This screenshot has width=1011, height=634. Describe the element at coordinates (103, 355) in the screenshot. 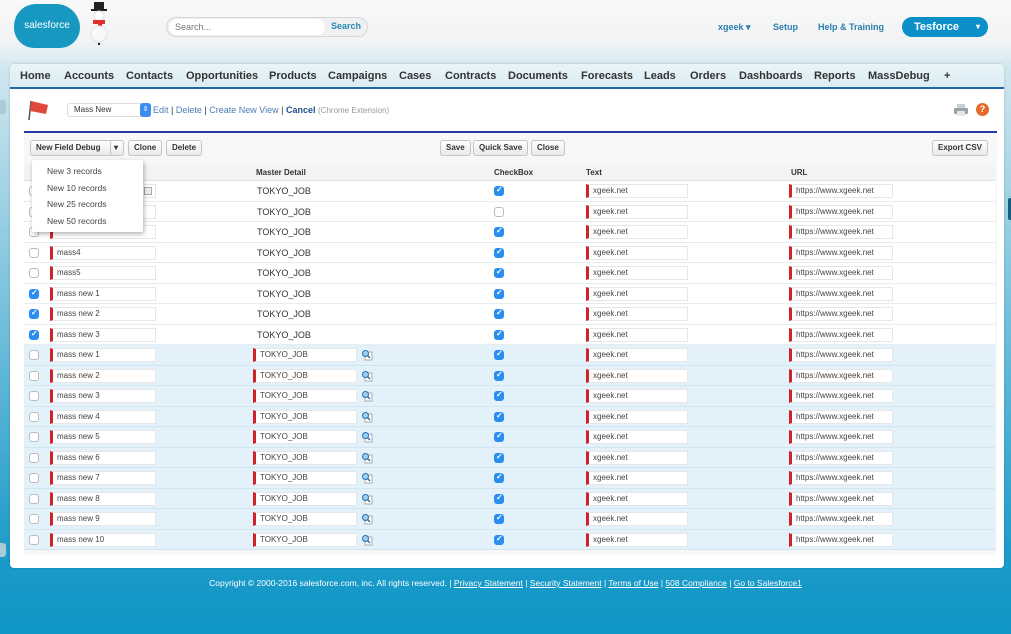

I see `name-field: mass new 1` at that location.